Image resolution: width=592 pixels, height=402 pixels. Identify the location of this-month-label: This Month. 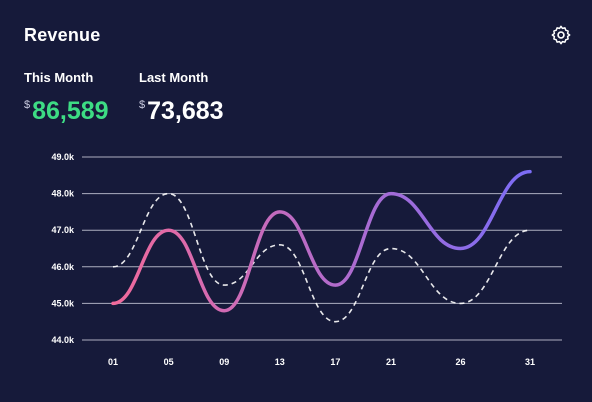
(59, 77).